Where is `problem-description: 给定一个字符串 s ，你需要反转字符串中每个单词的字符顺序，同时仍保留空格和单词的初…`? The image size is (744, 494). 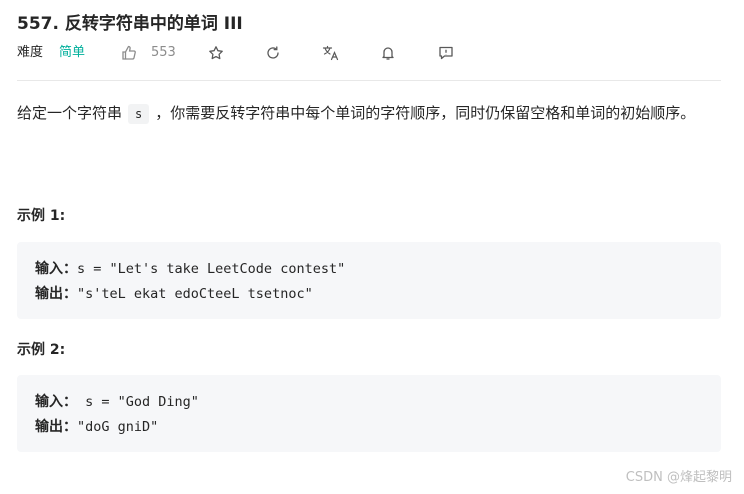 problem-description: 给定一个字符串 s ，你需要反转字符串中每个单词的字符顺序，同时仍保留空格和单词的初… is located at coordinates (373, 113).